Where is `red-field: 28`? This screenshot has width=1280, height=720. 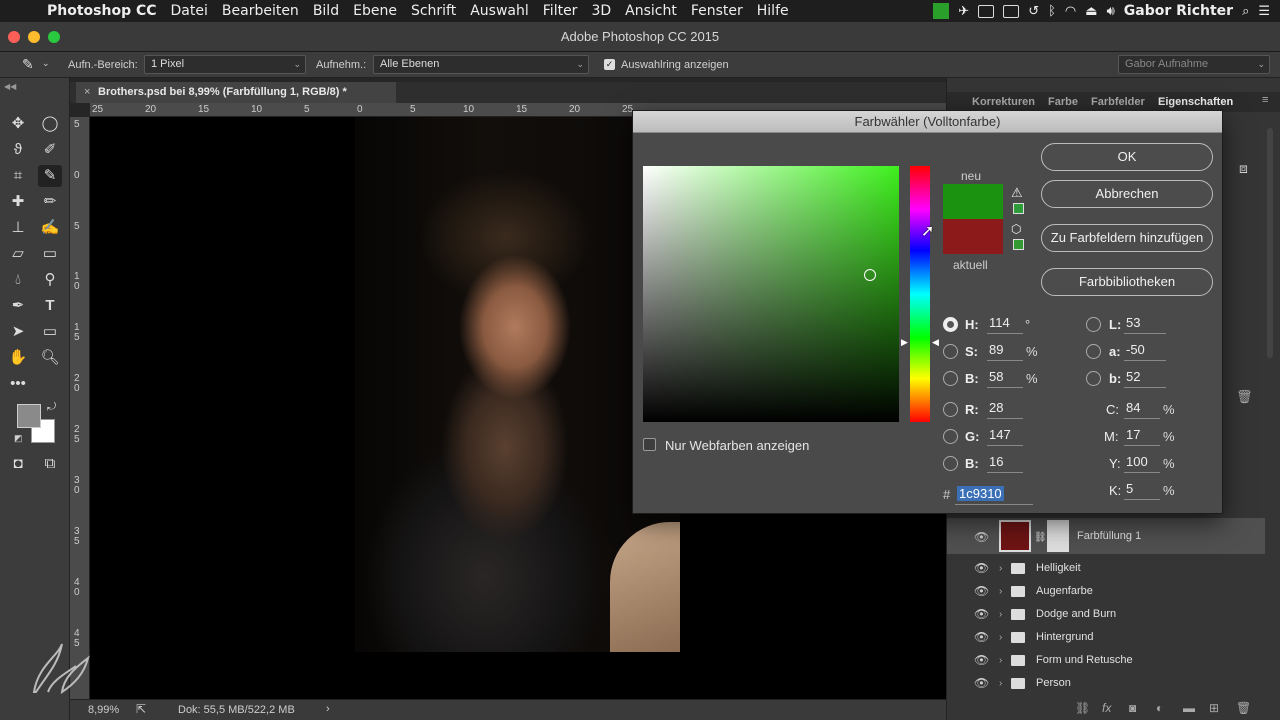 red-field: 28 is located at coordinates (1005, 409).